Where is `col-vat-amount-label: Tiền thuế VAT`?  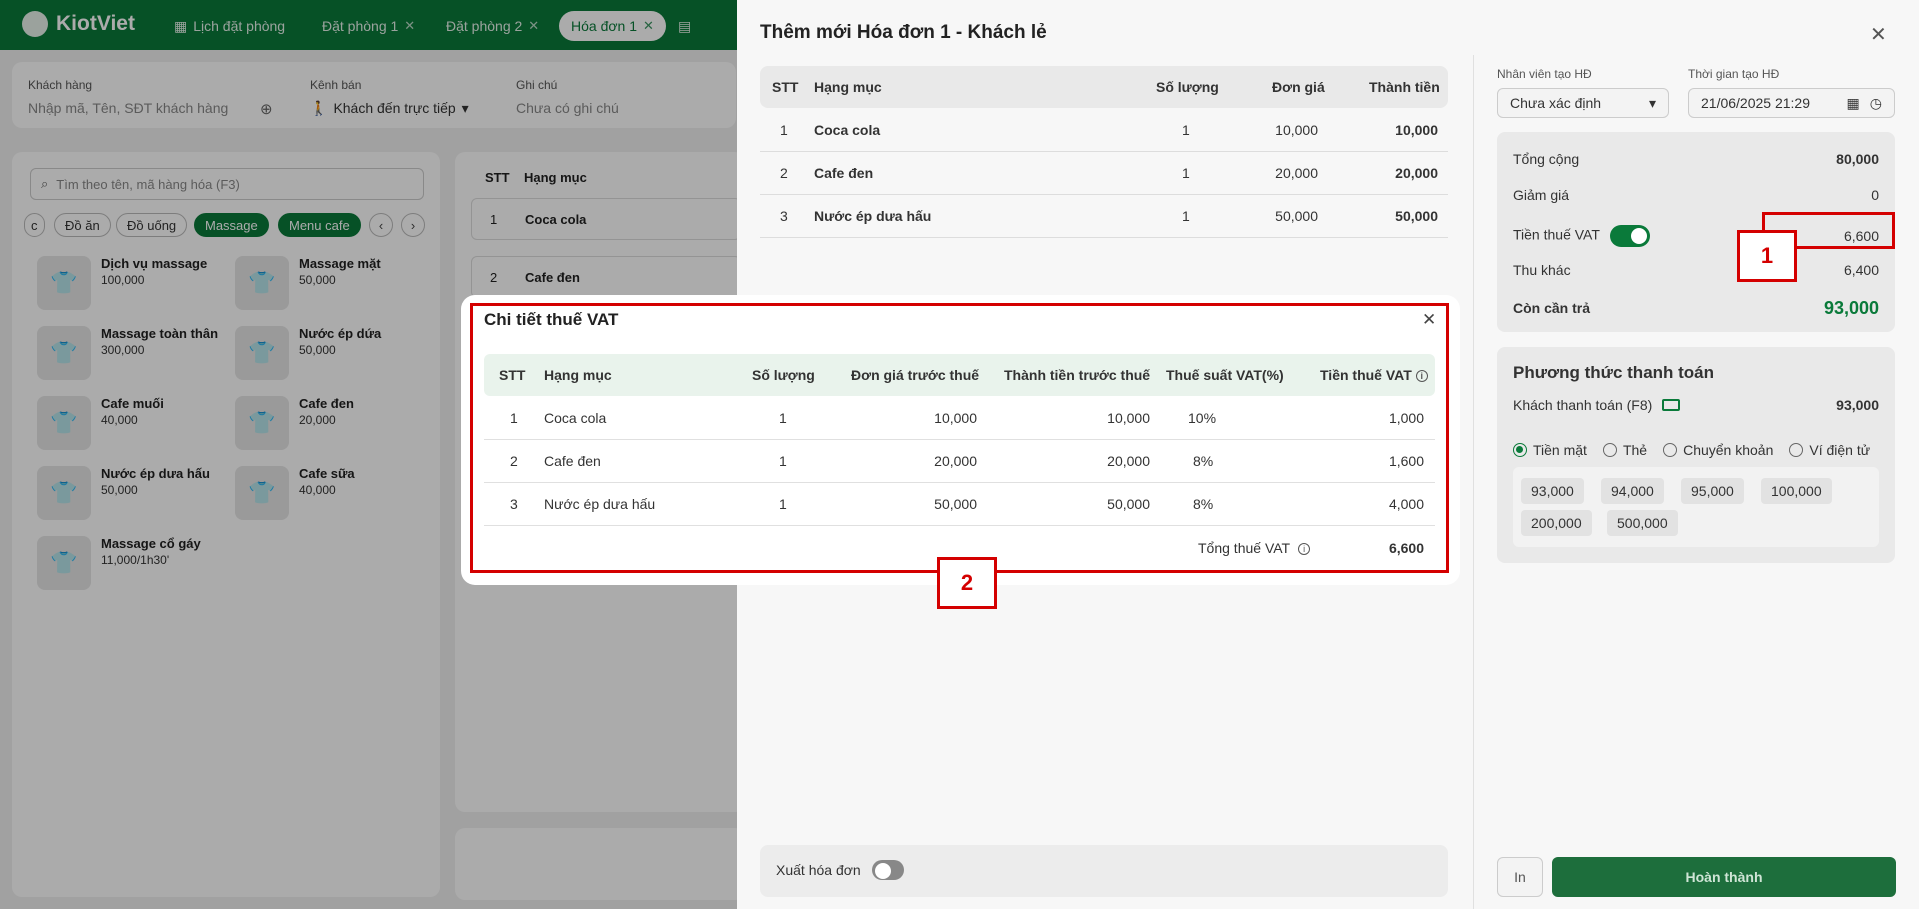 col-vat-amount-label: Tiền thuế VAT is located at coordinates (1366, 375).